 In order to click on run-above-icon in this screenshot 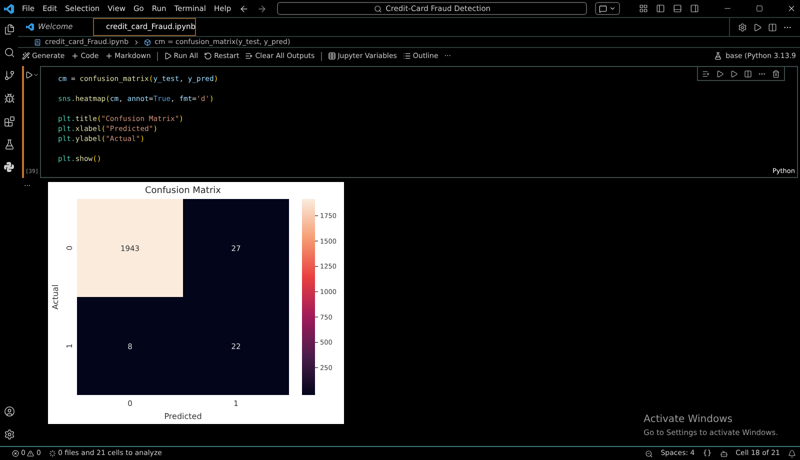, I will do `click(720, 74)`.